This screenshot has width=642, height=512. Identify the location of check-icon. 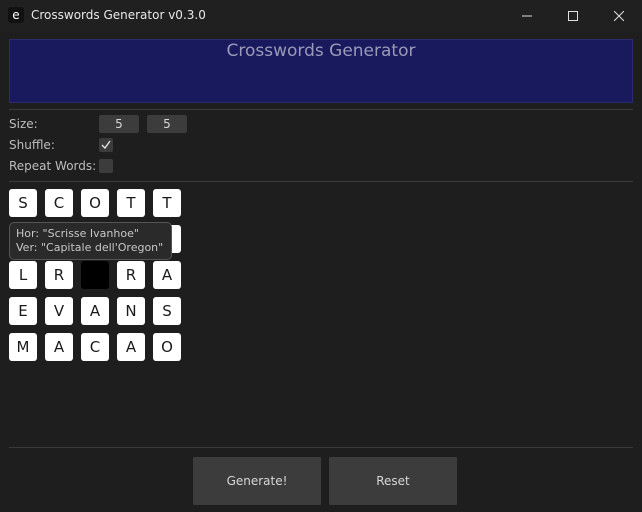
(106, 145).